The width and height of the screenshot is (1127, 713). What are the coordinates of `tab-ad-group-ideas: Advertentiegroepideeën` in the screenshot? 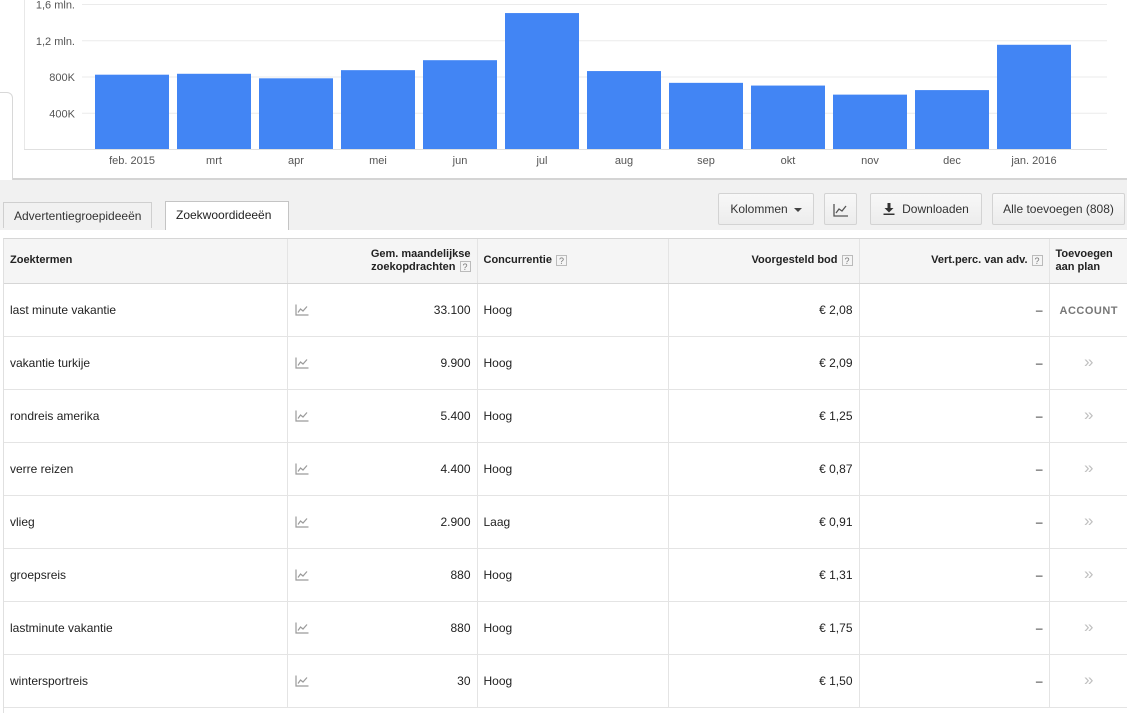 It's located at (78, 215).